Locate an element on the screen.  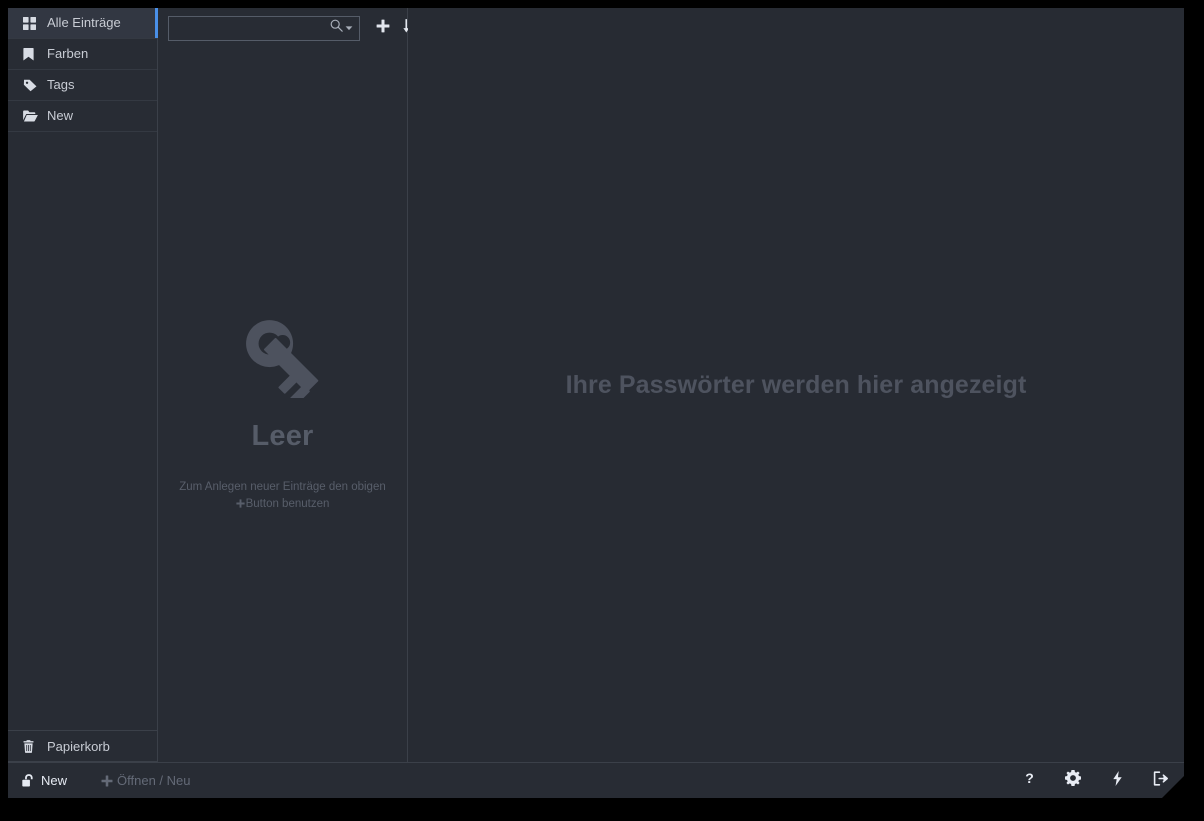
sidebar-item-label: Tags is located at coordinates (61, 84).